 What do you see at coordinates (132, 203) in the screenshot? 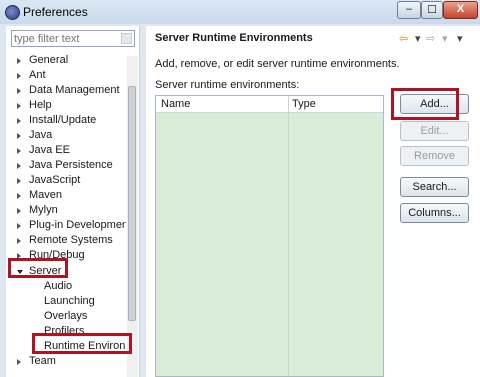
I see `scrollbar-thumb` at bounding box center [132, 203].